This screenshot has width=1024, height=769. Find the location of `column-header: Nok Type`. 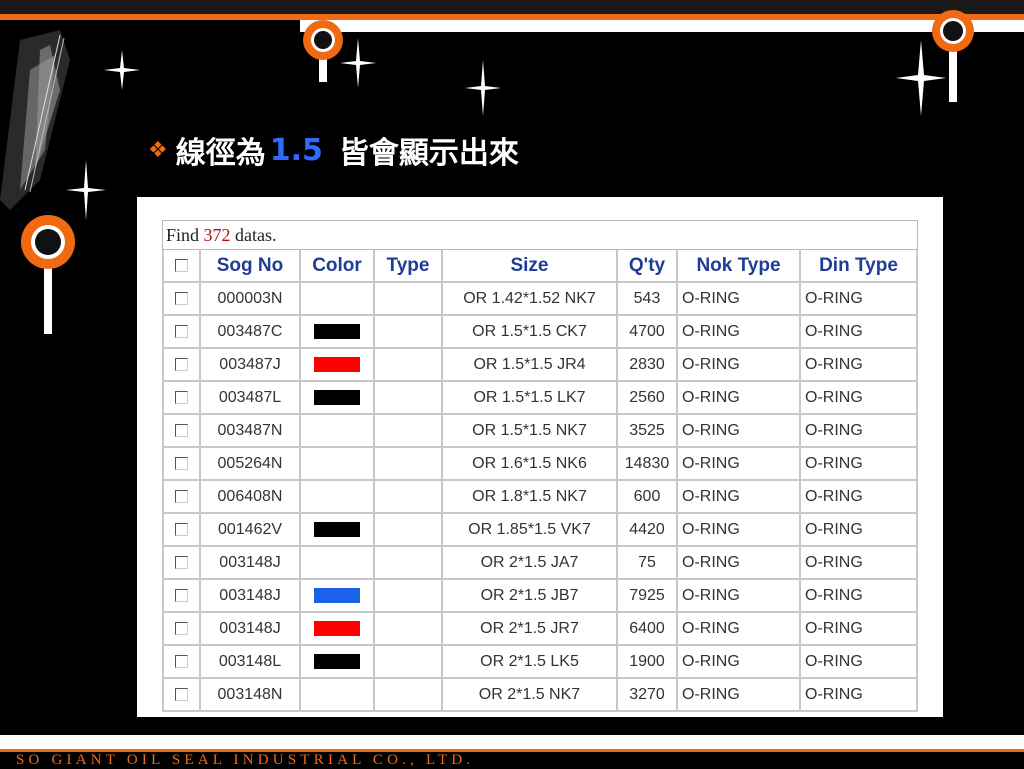

column-header: Nok Type is located at coordinates (739, 266).